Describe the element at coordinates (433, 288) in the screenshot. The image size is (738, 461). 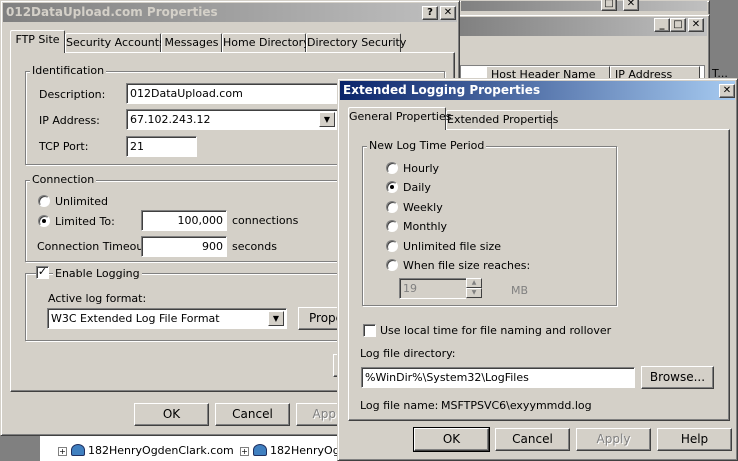
I see `file-size-field: 19` at that location.